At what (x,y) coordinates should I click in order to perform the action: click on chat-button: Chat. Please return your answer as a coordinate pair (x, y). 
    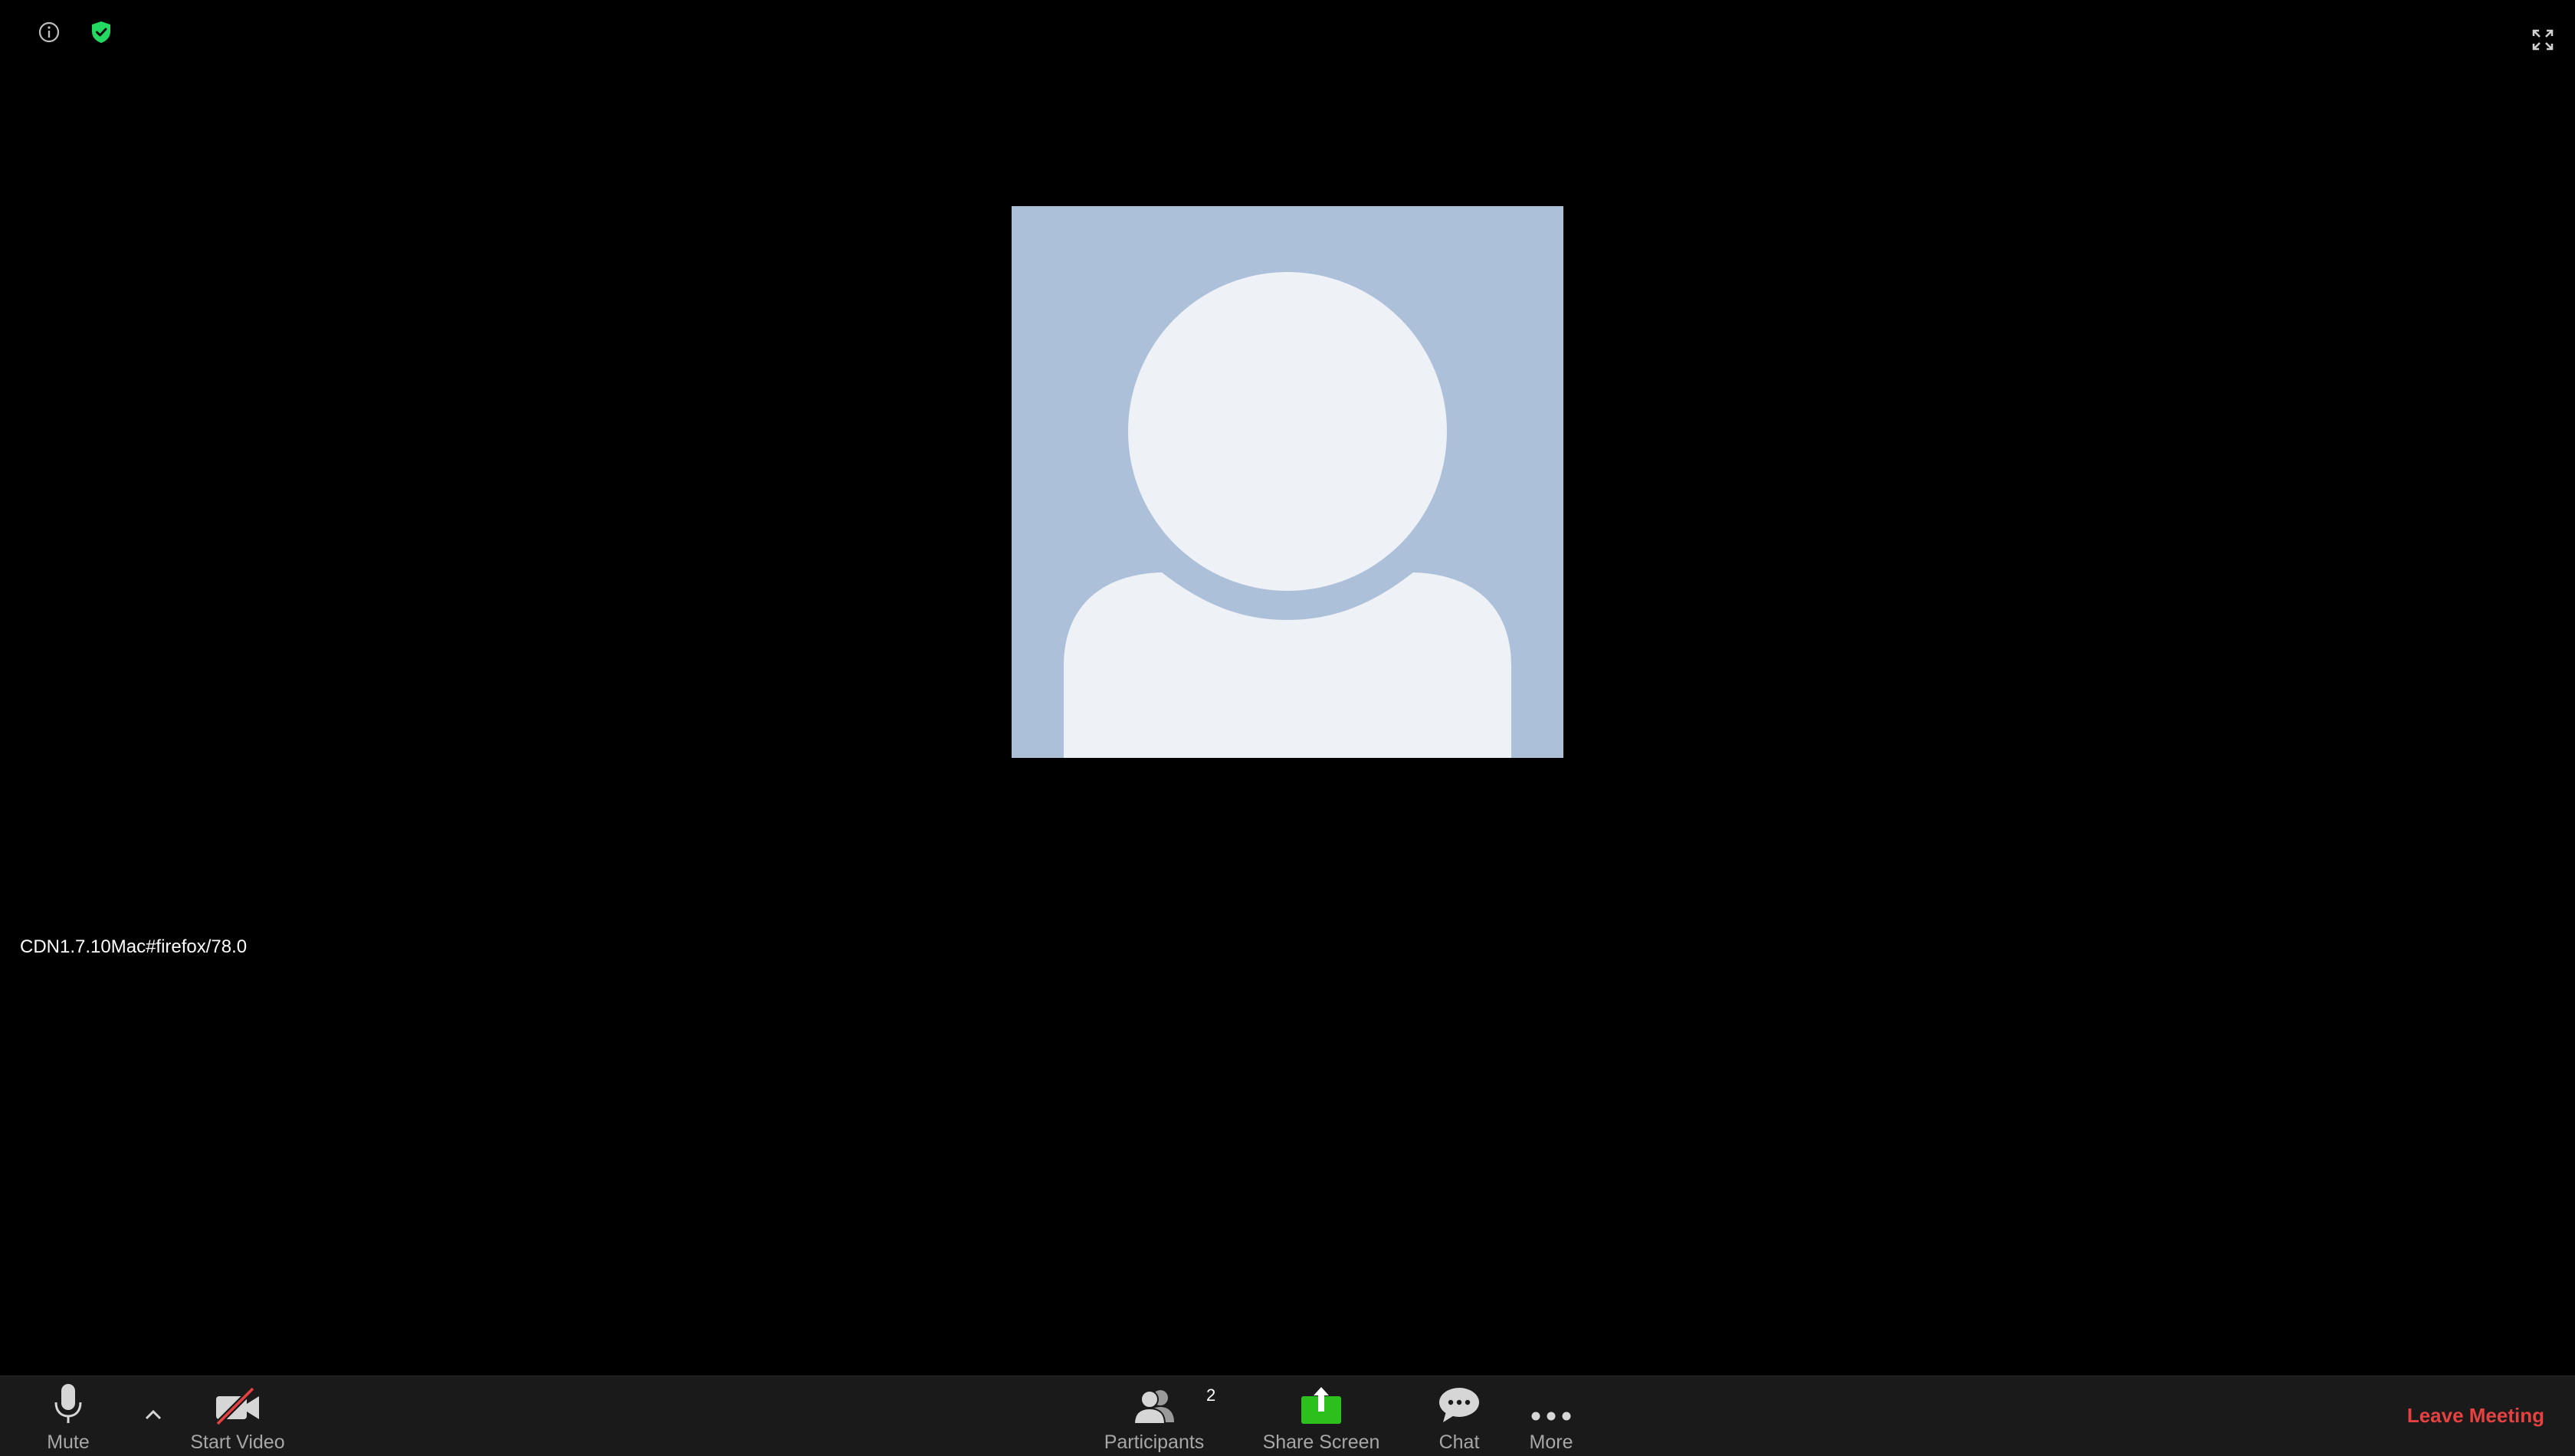
    Looking at the image, I should click on (1460, 1416).